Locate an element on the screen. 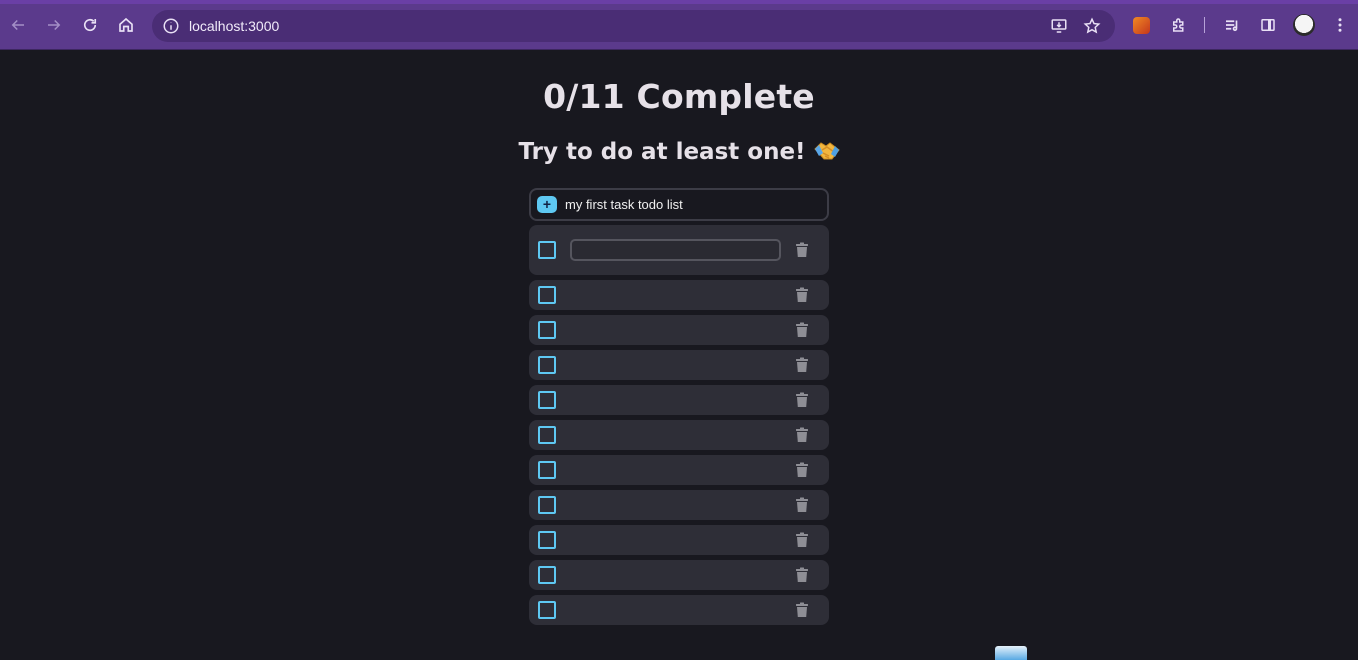  menu-button is located at coordinates (1340, 25).